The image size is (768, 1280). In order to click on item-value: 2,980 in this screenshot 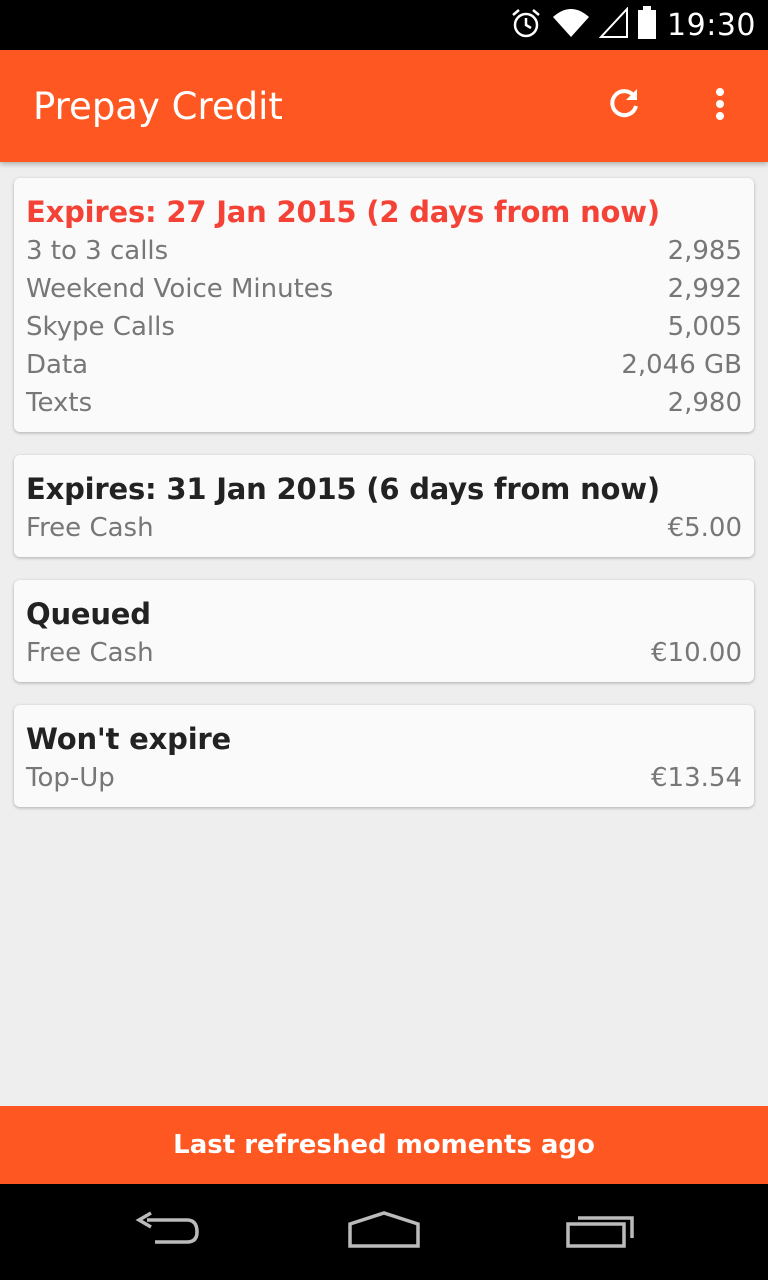, I will do `click(704, 403)`.